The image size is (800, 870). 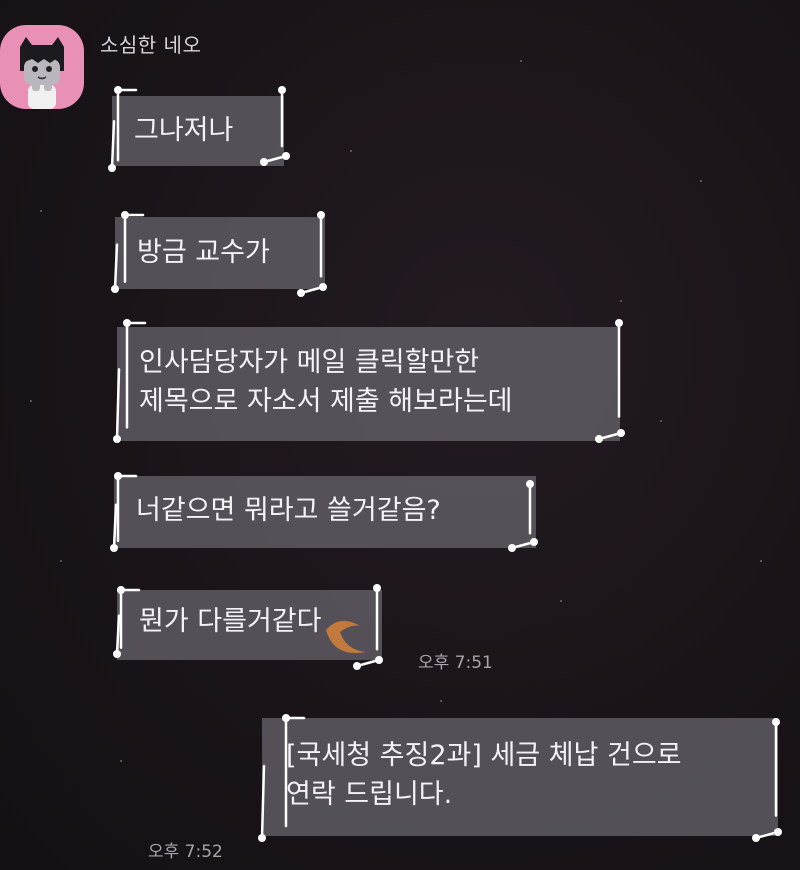 I want to click on message-text: 제목으로 자소서 제출 해보라는데, so click(x=326, y=401).